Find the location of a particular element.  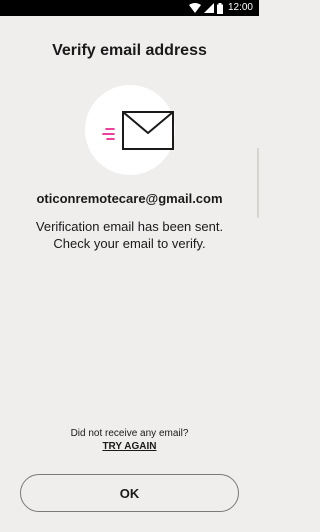

battery-icon is located at coordinates (219, 8).